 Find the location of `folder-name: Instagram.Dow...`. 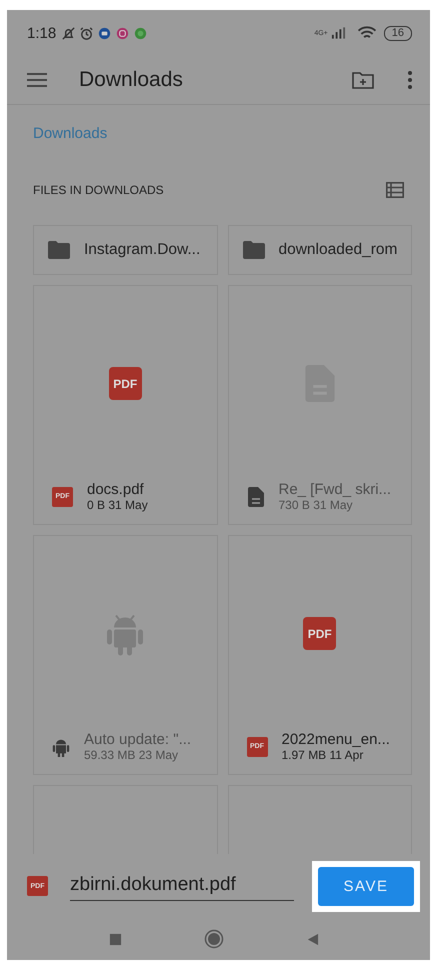

folder-name: Instagram.Dow... is located at coordinates (142, 250).